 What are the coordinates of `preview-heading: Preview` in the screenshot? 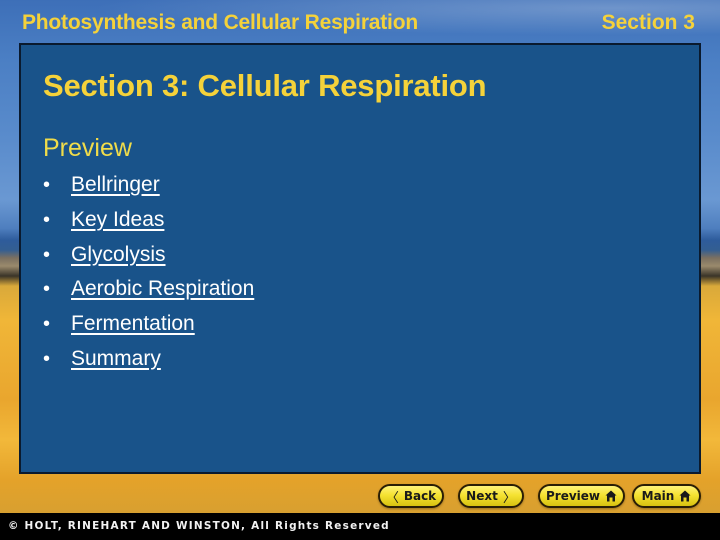 It's located at (87, 148).